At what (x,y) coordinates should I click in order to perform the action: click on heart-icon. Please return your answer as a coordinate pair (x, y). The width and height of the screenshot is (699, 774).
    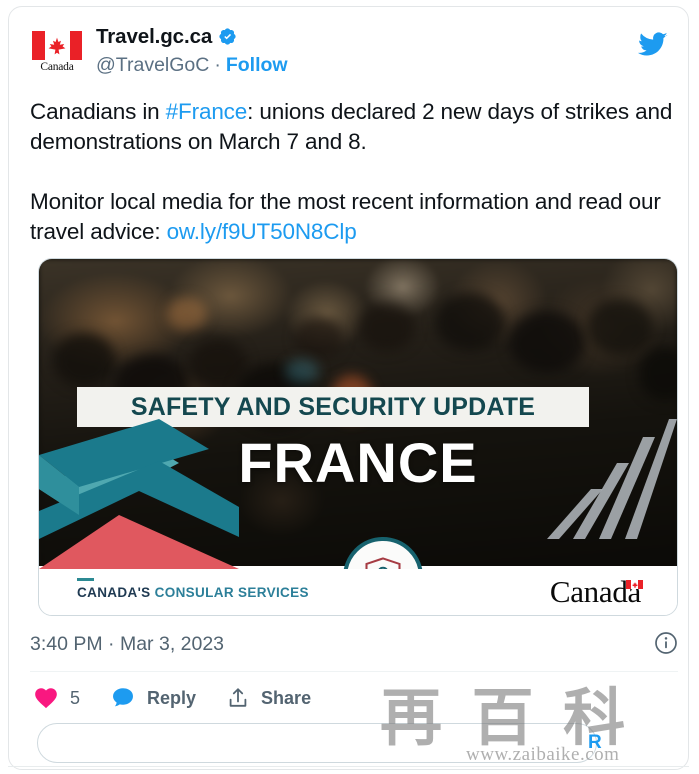
    Looking at the image, I should click on (46, 698).